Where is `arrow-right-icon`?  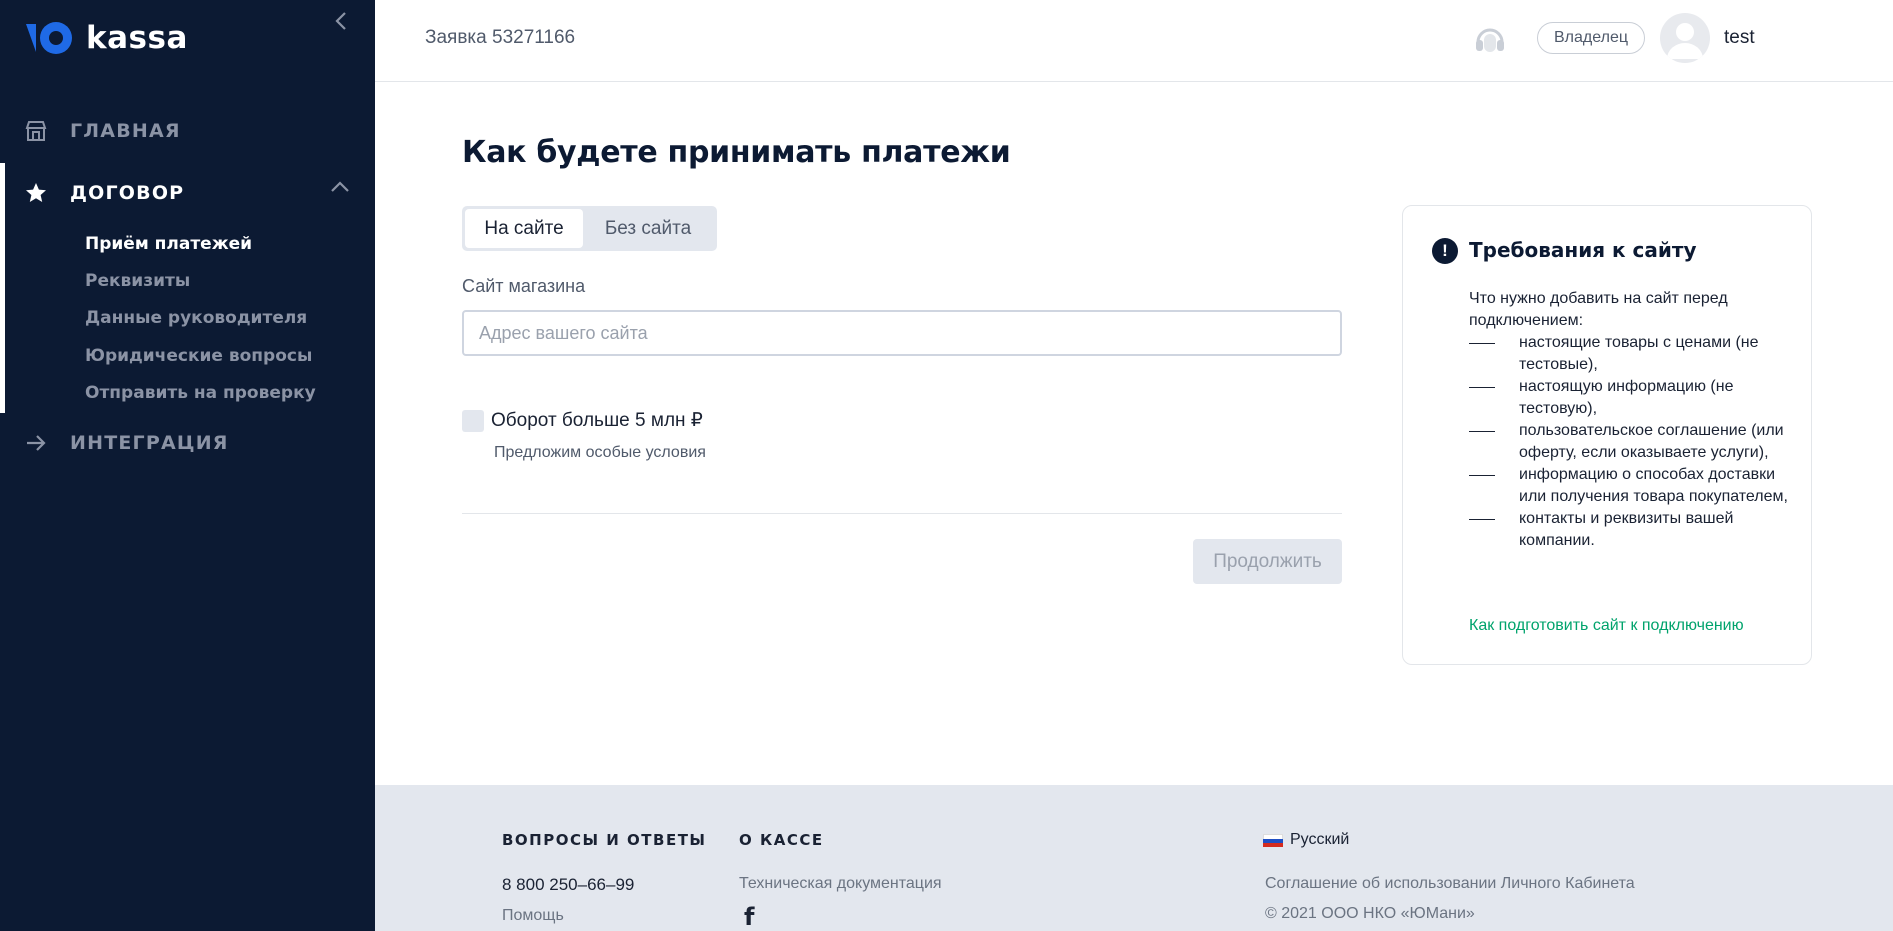 arrow-right-icon is located at coordinates (36, 443).